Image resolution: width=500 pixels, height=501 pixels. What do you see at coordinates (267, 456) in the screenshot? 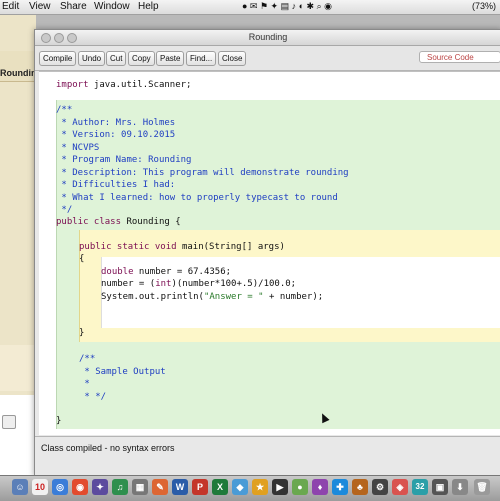
I see `status-bar: Class compiled - no syntax errors` at bounding box center [267, 456].